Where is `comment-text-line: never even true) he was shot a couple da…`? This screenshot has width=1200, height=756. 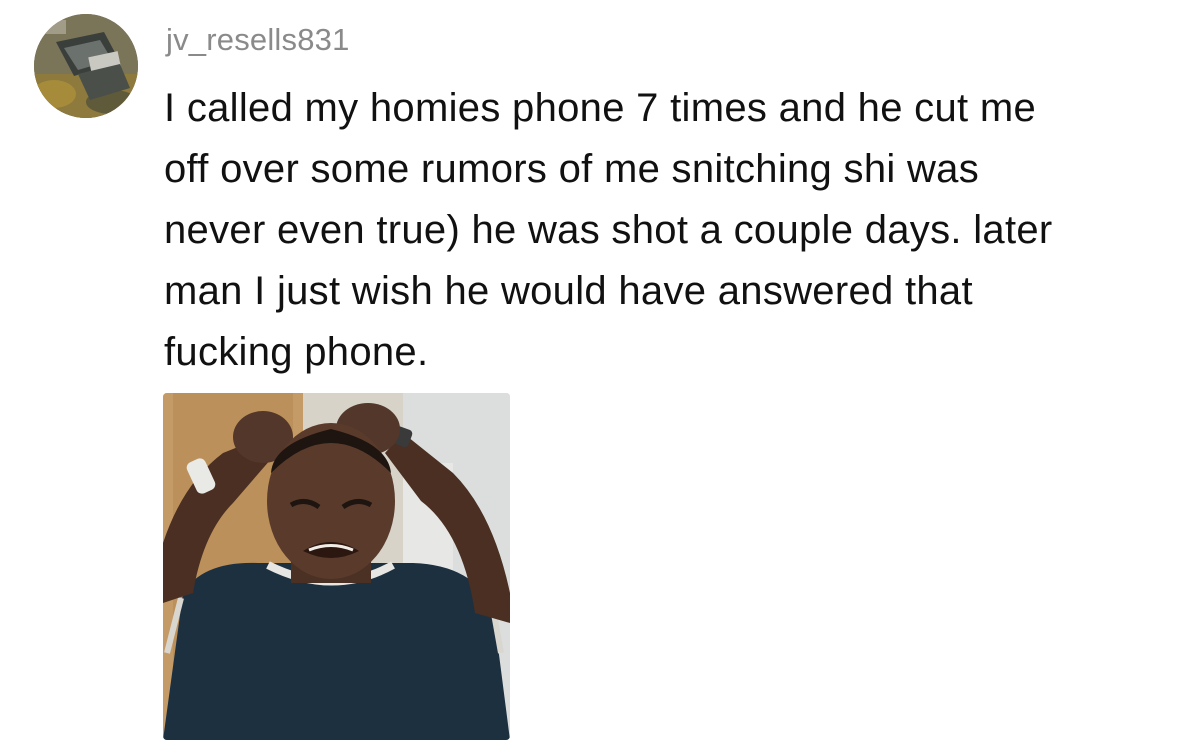 comment-text-line: never even true) he was shot a couple da… is located at coordinates (608, 230).